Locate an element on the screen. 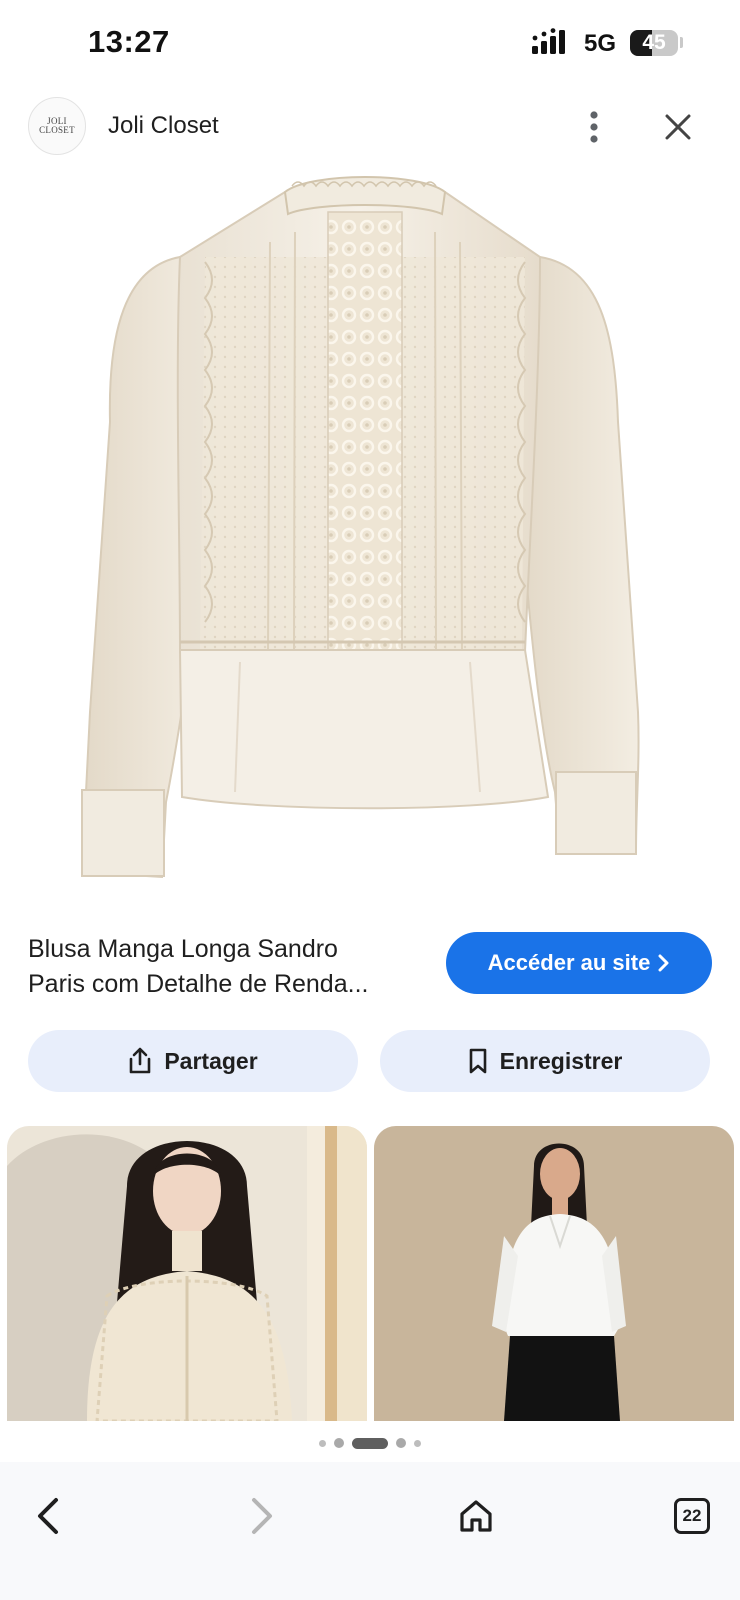  site-name: Joli Closet is located at coordinates (163, 126).